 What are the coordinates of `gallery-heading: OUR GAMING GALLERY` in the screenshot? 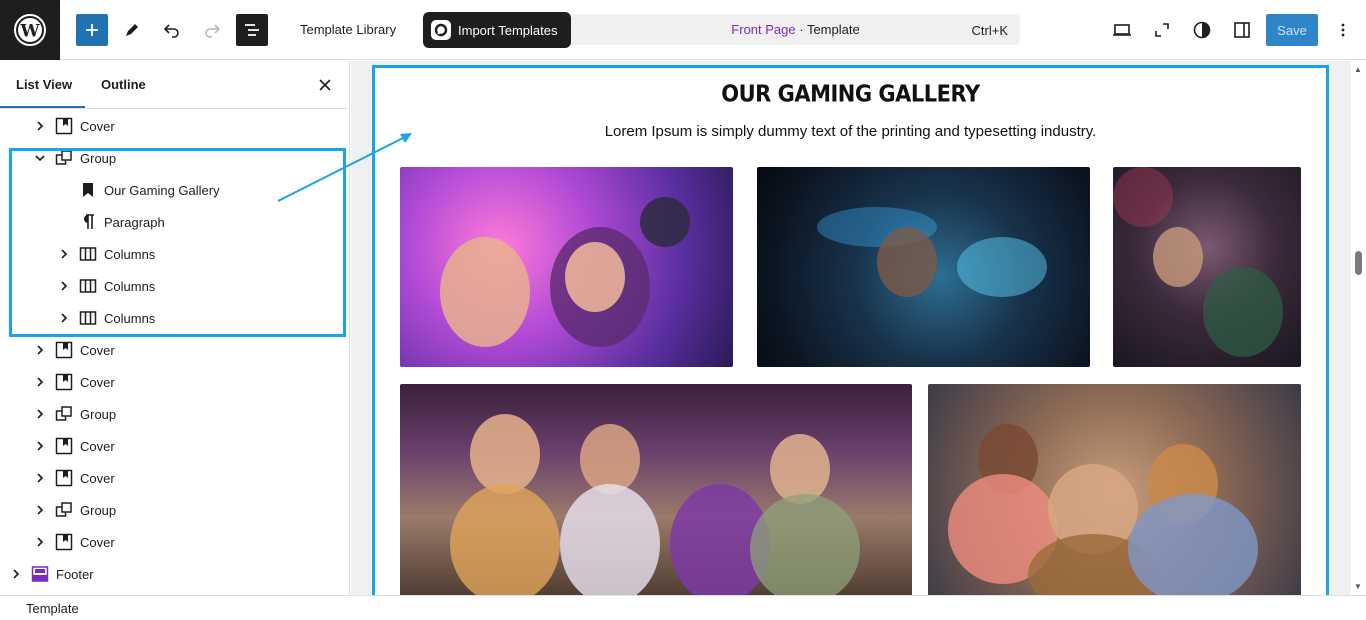 It's located at (850, 94).